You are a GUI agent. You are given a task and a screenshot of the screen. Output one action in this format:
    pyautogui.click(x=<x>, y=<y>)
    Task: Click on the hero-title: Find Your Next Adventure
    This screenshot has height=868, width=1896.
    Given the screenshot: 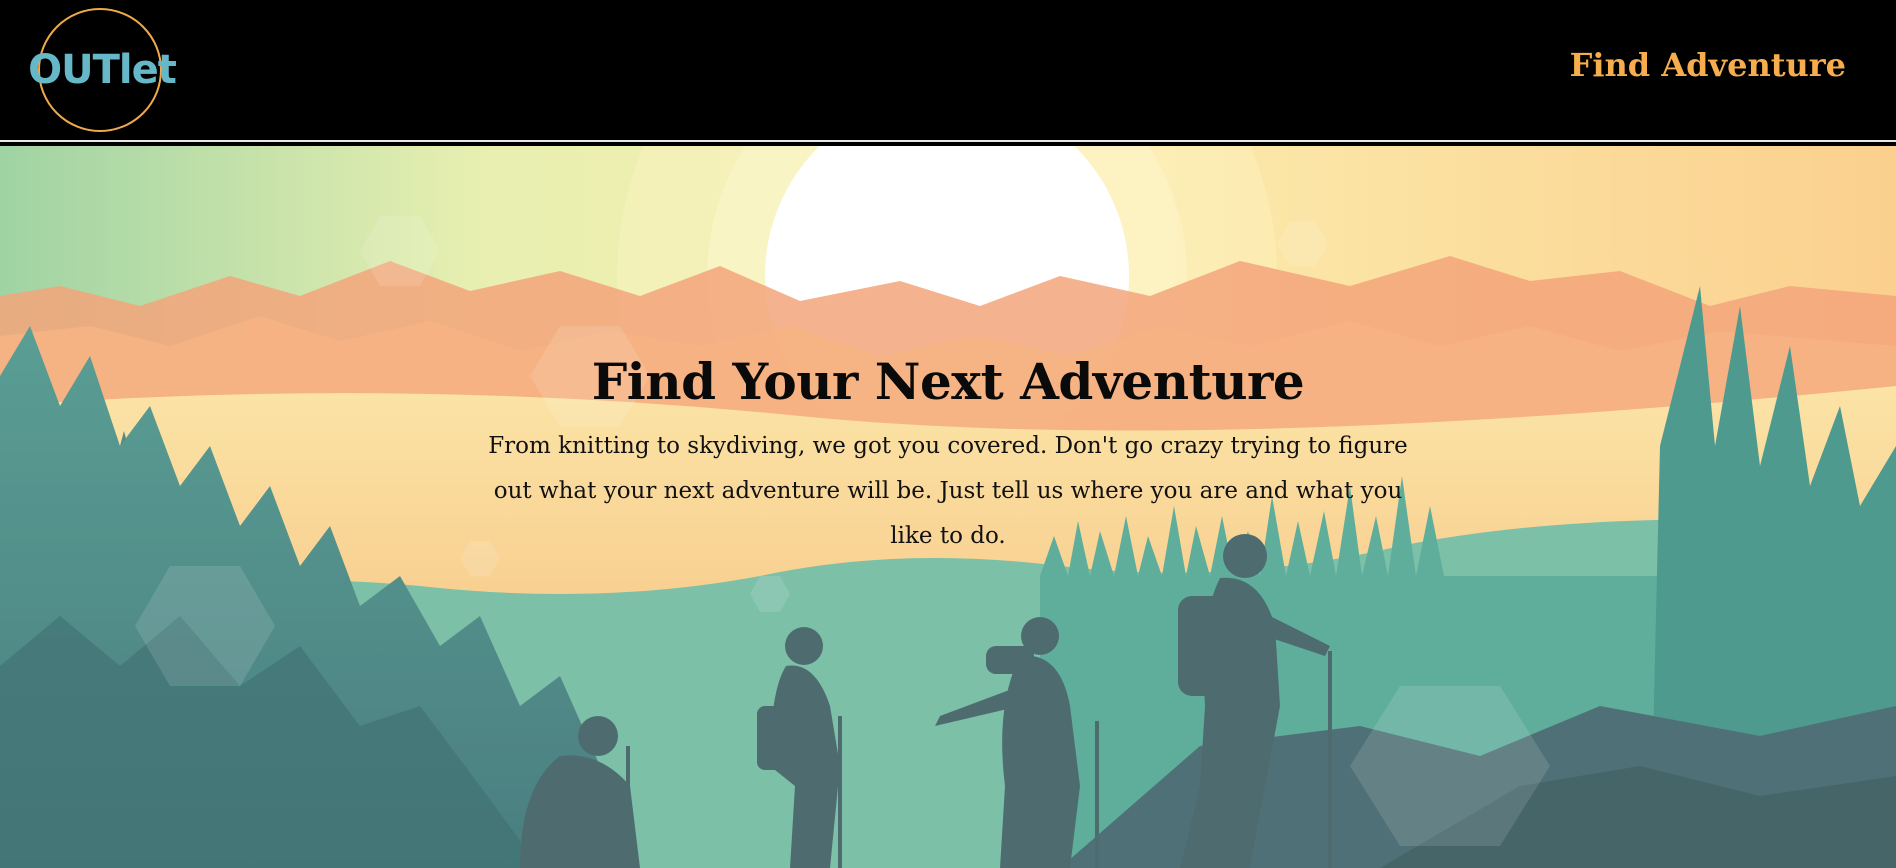 What is the action you would take?
    pyautogui.click(x=948, y=381)
    